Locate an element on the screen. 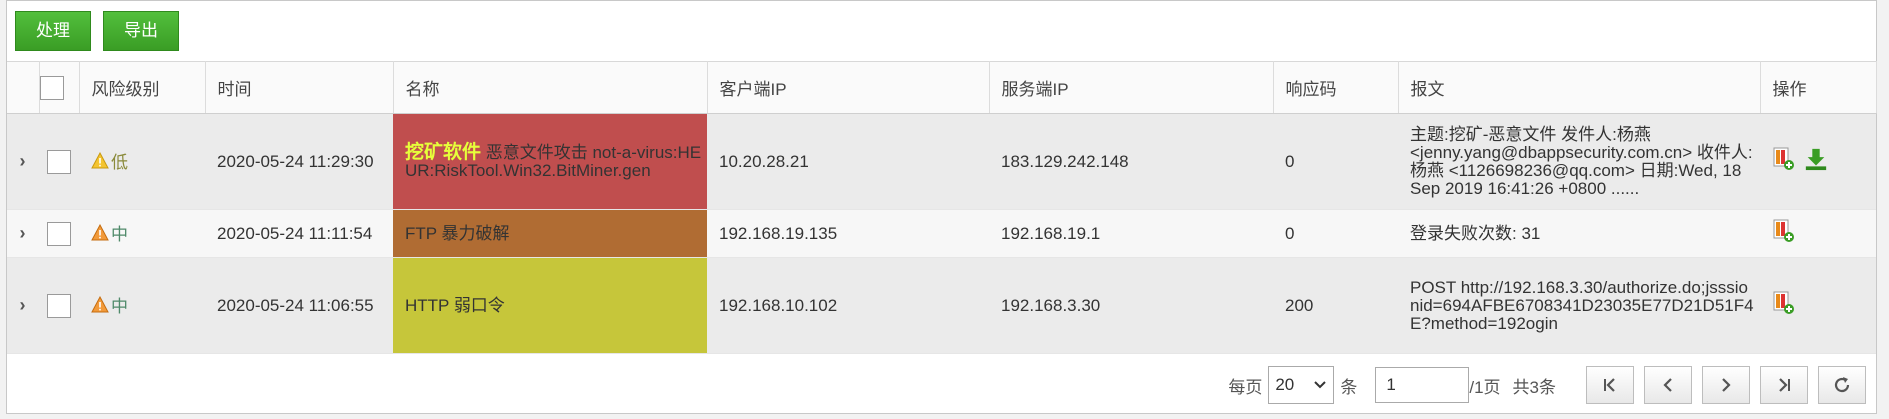 This screenshot has height=419, width=1889. last-page-icon is located at coordinates (1784, 385).